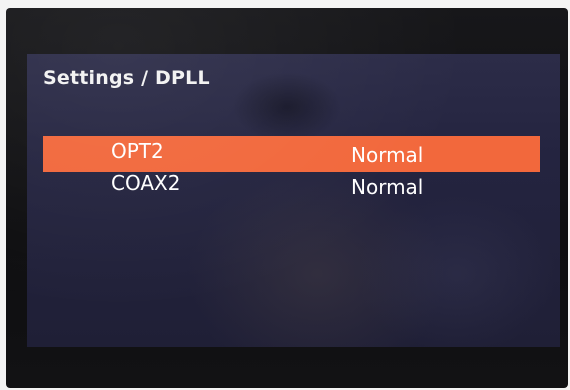 This screenshot has height=390, width=570. What do you see at coordinates (291, 154) in the screenshot?
I see `menu-item-opt2: OPT2 Normal` at bounding box center [291, 154].